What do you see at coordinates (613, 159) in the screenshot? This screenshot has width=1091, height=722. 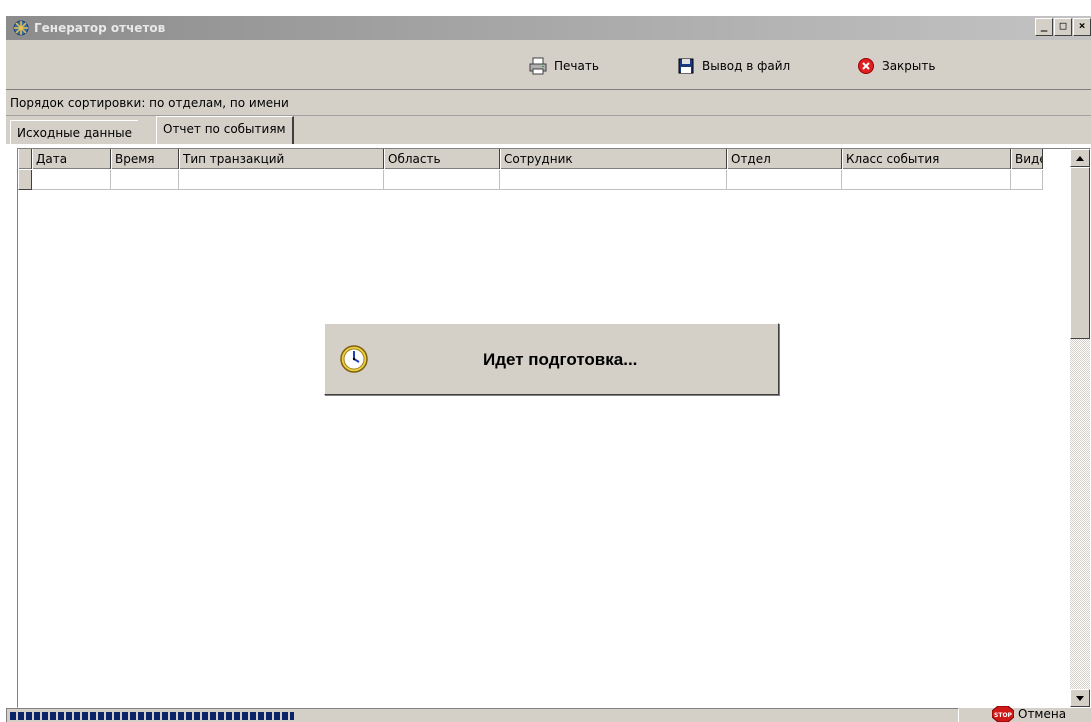 I see `column-header-employee: Сотрудник` at bounding box center [613, 159].